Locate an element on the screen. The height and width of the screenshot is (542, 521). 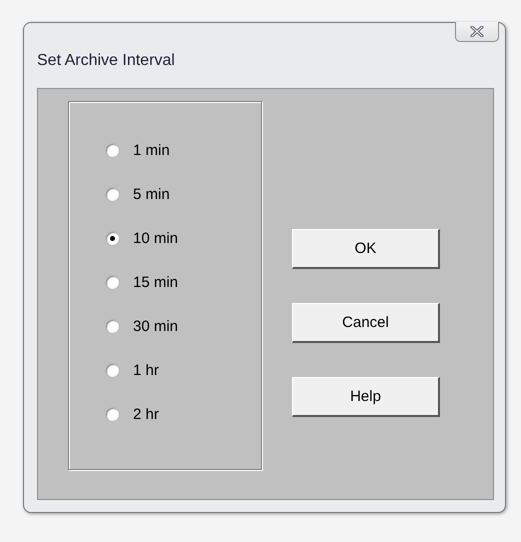
close-button is located at coordinates (477, 32).